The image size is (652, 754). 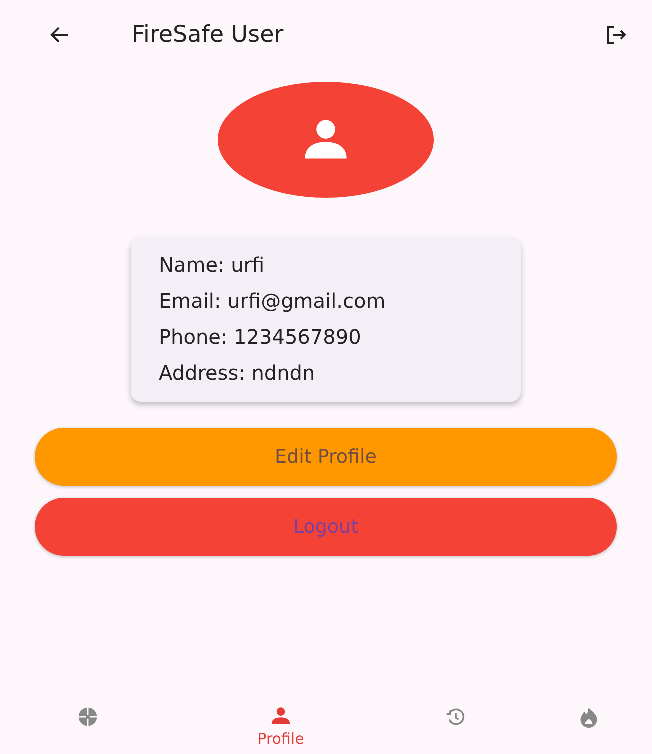 I want to click on profile-field: Name: urfi, so click(x=326, y=265).